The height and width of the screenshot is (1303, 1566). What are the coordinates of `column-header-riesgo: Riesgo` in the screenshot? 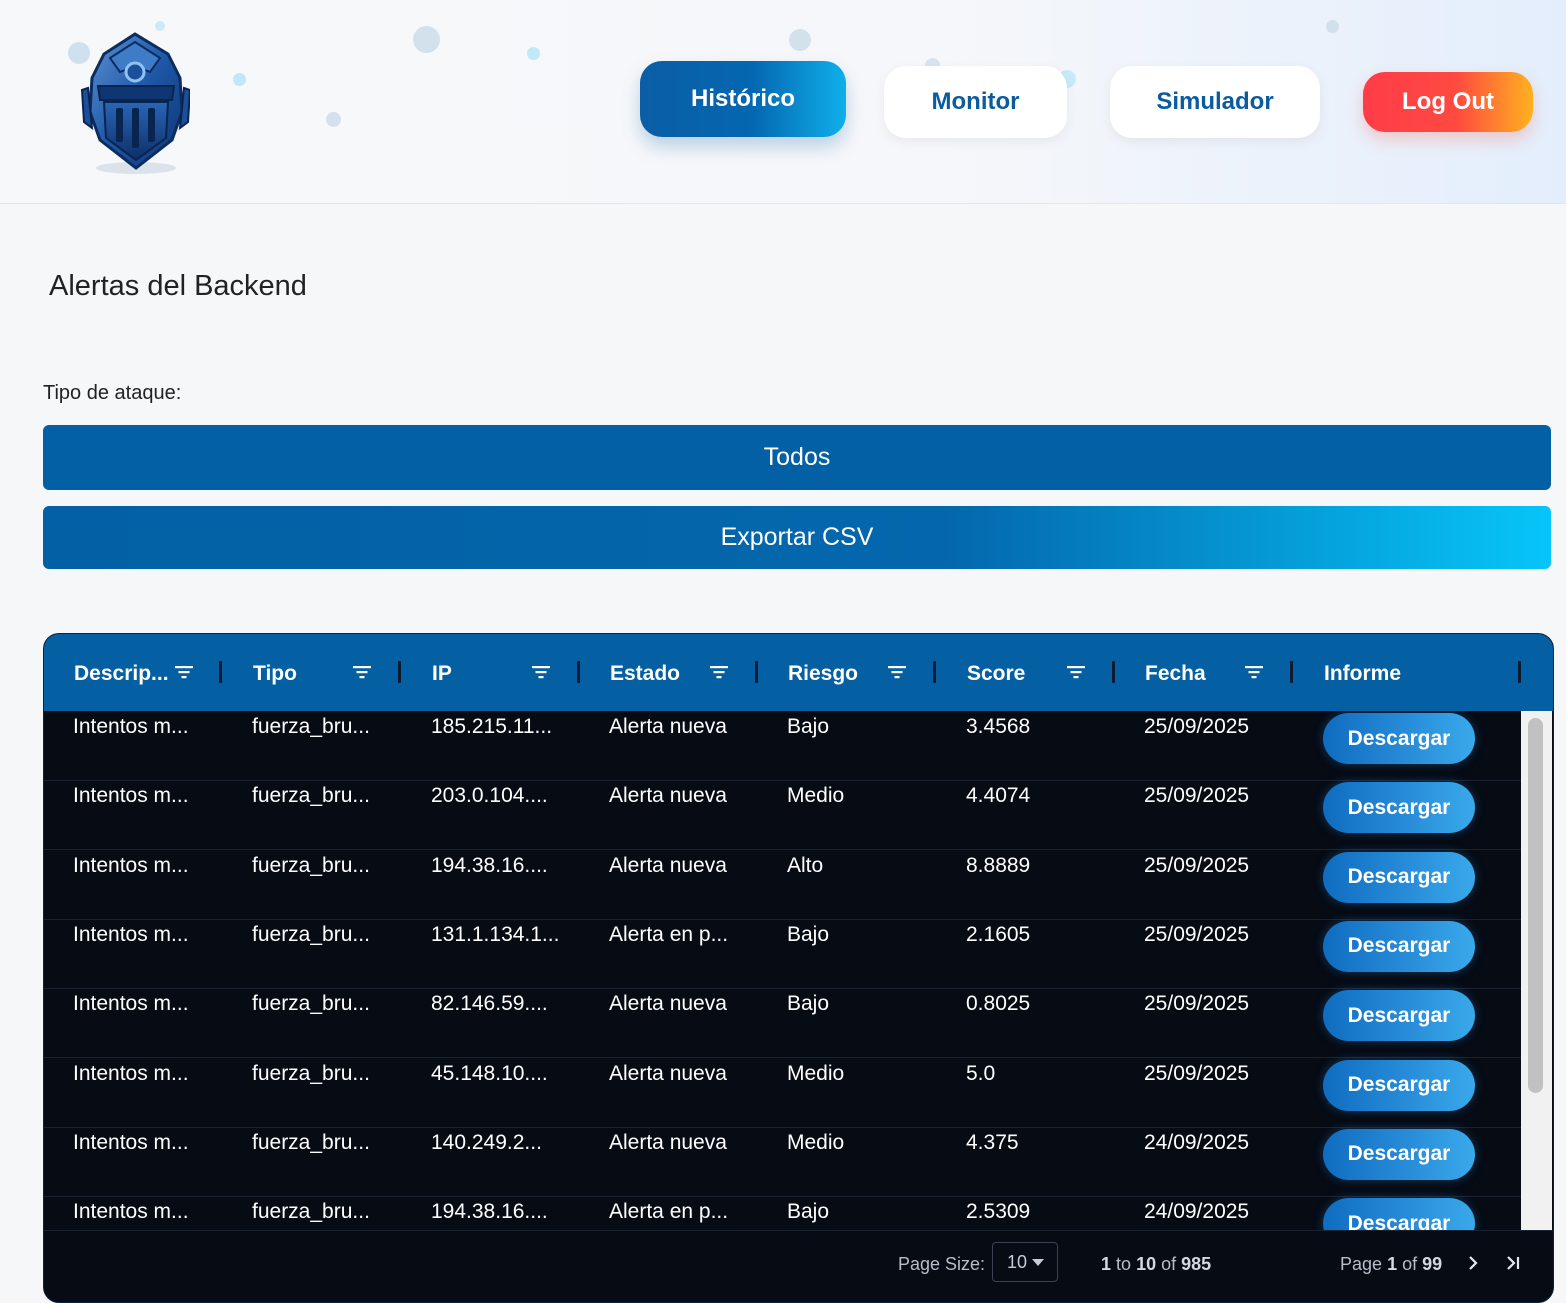 It's located at (847, 672).